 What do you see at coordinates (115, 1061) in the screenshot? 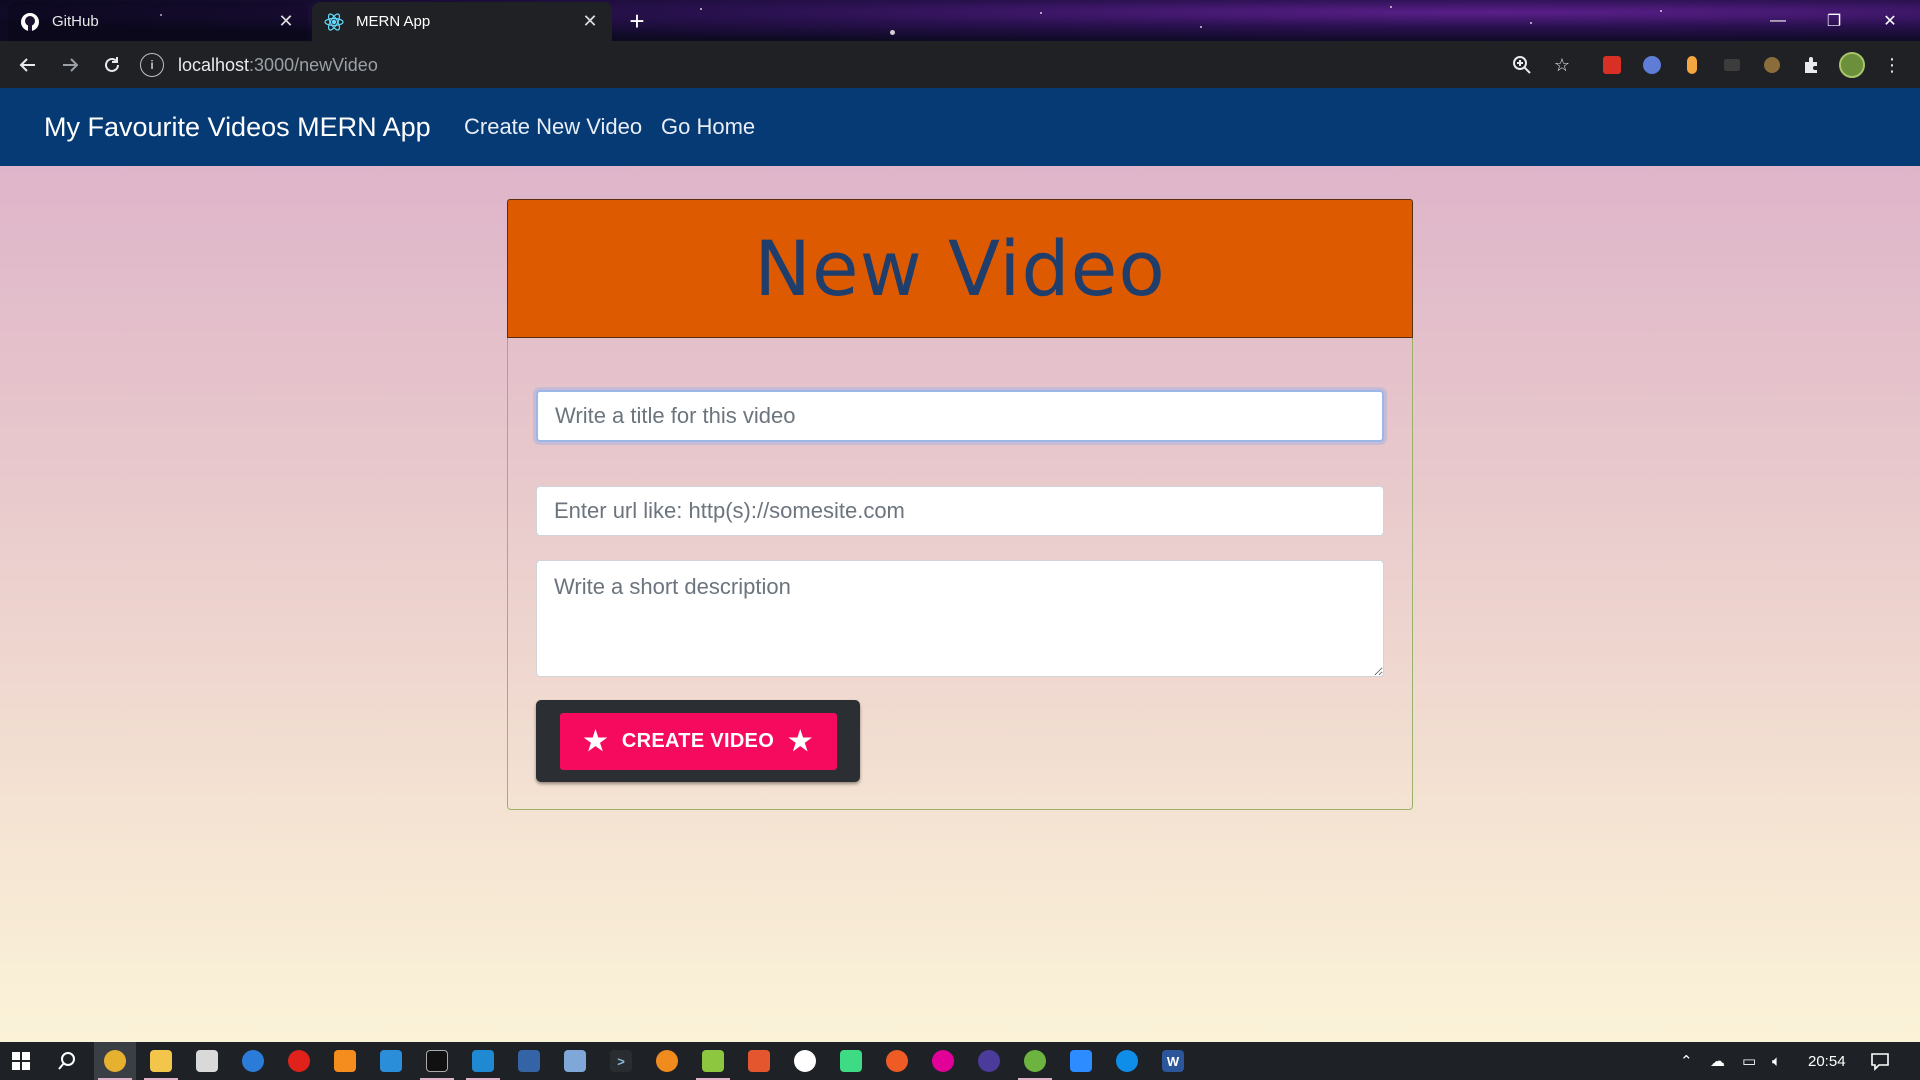
I see `chrome-taskbar-icon` at bounding box center [115, 1061].